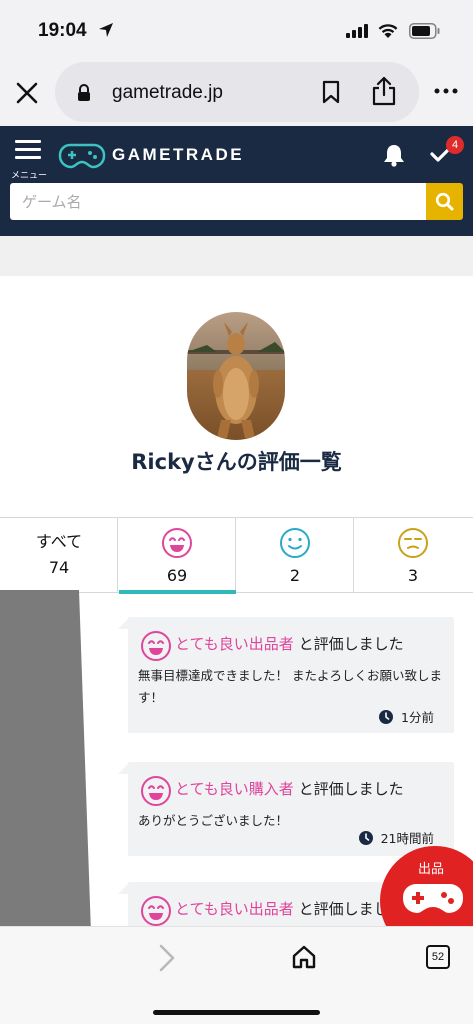 This screenshot has height=1024, width=473. I want to click on gamepad-icon, so click(433, 898).